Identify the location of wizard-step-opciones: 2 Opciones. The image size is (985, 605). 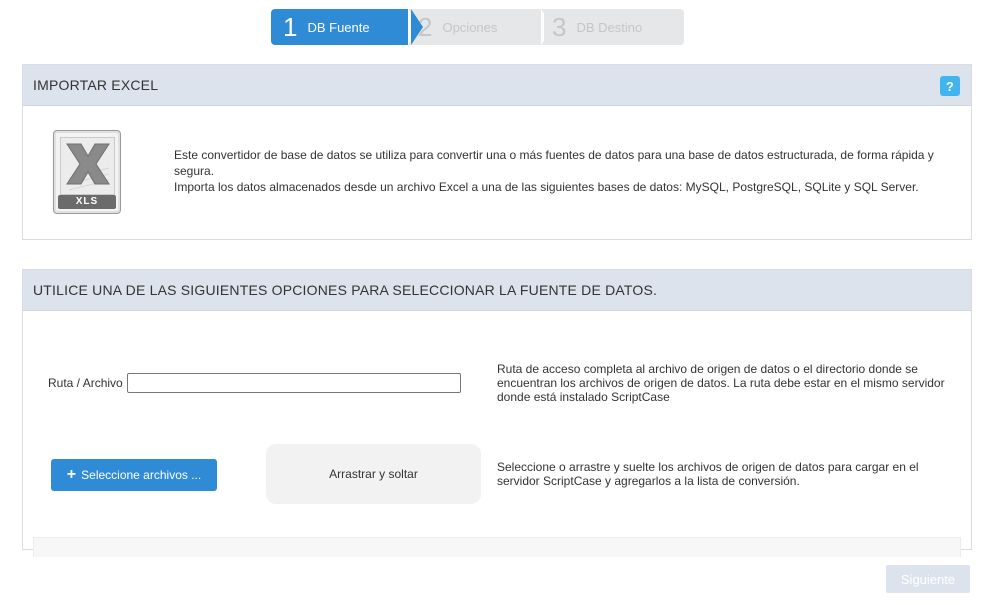
(482, 27).